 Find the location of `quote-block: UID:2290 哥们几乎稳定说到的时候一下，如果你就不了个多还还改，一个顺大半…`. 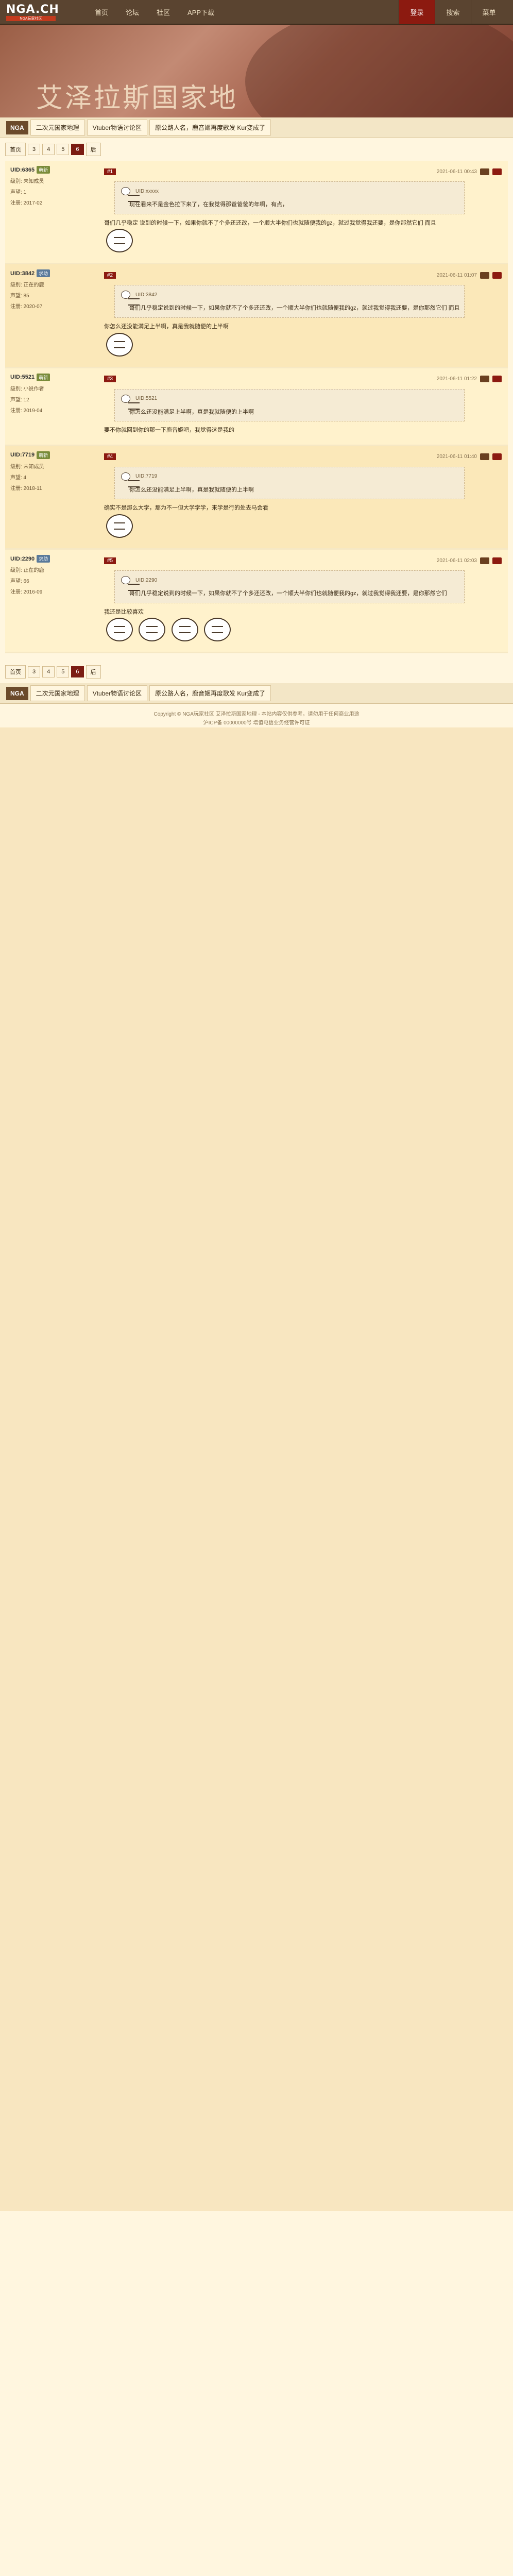

quote-block: UID:2290 哥们几乎稳定说到的时候一下，如果你就不了个多还还改，一个顺大半… is located at coordinates (289, 586).